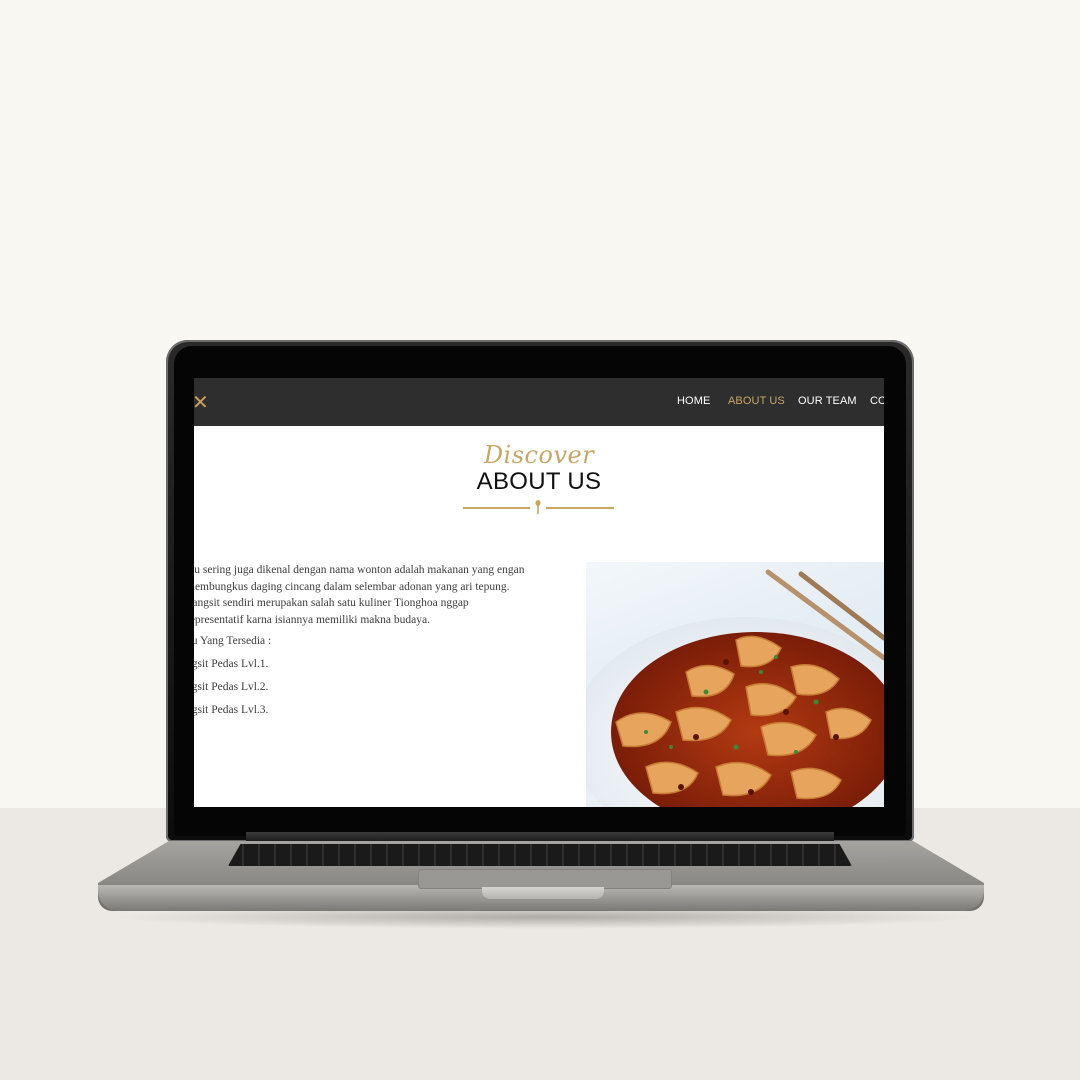 The height and width of the screenshot is (1080, 1080). I want to click on title-divider-left, so click(496, 508).